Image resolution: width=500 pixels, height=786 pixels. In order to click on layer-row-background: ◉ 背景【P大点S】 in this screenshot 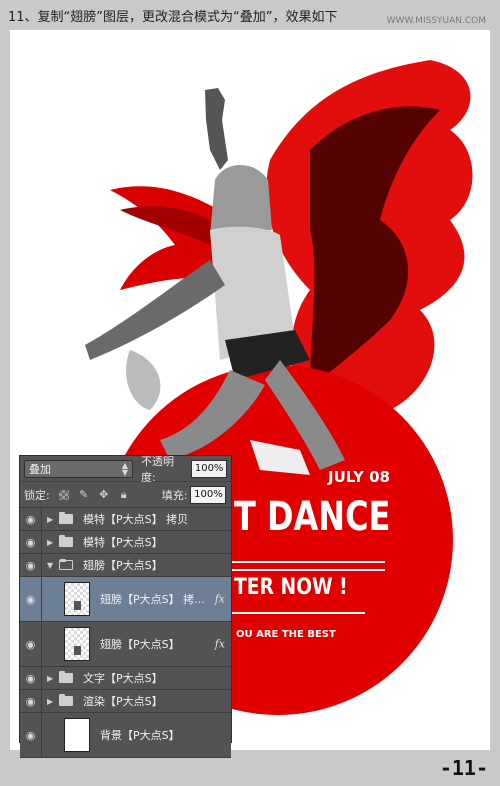, I will do `click(125, 735)`.